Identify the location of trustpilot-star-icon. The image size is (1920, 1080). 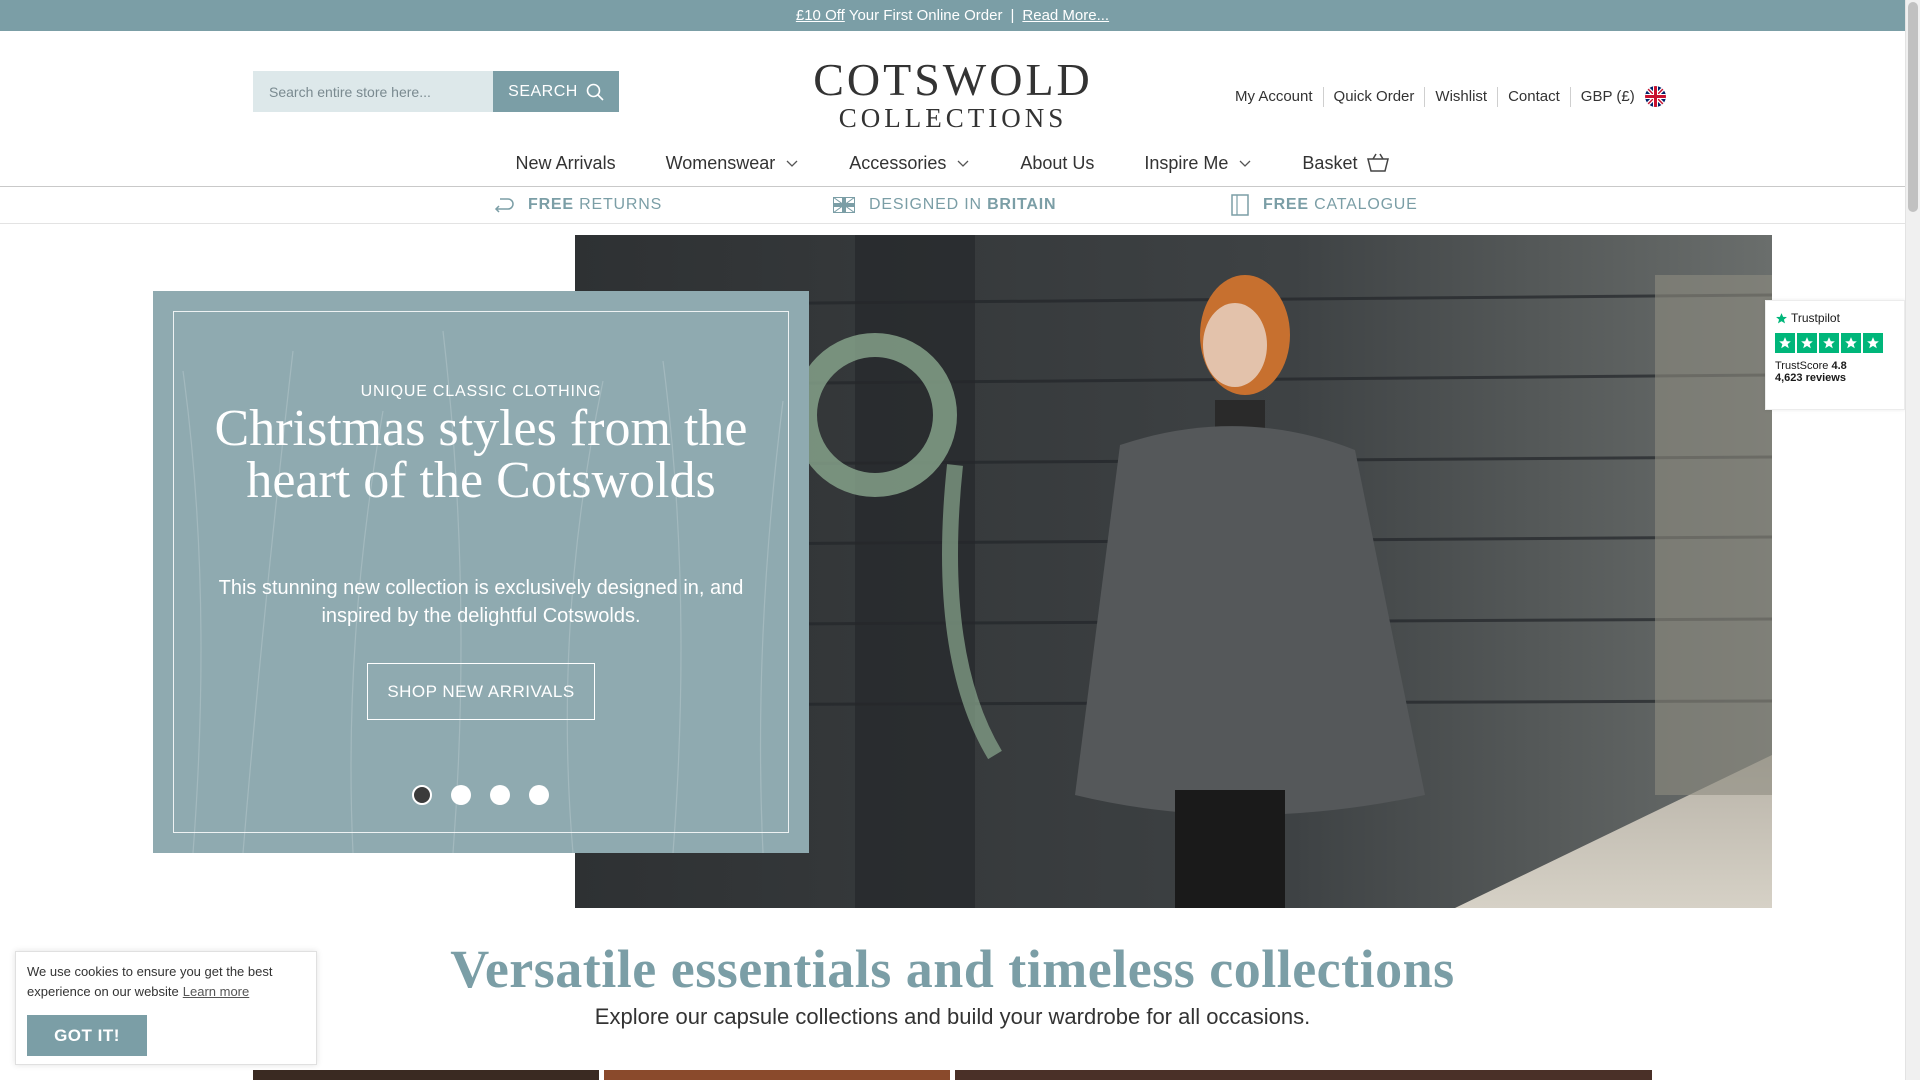
(1781, 317).